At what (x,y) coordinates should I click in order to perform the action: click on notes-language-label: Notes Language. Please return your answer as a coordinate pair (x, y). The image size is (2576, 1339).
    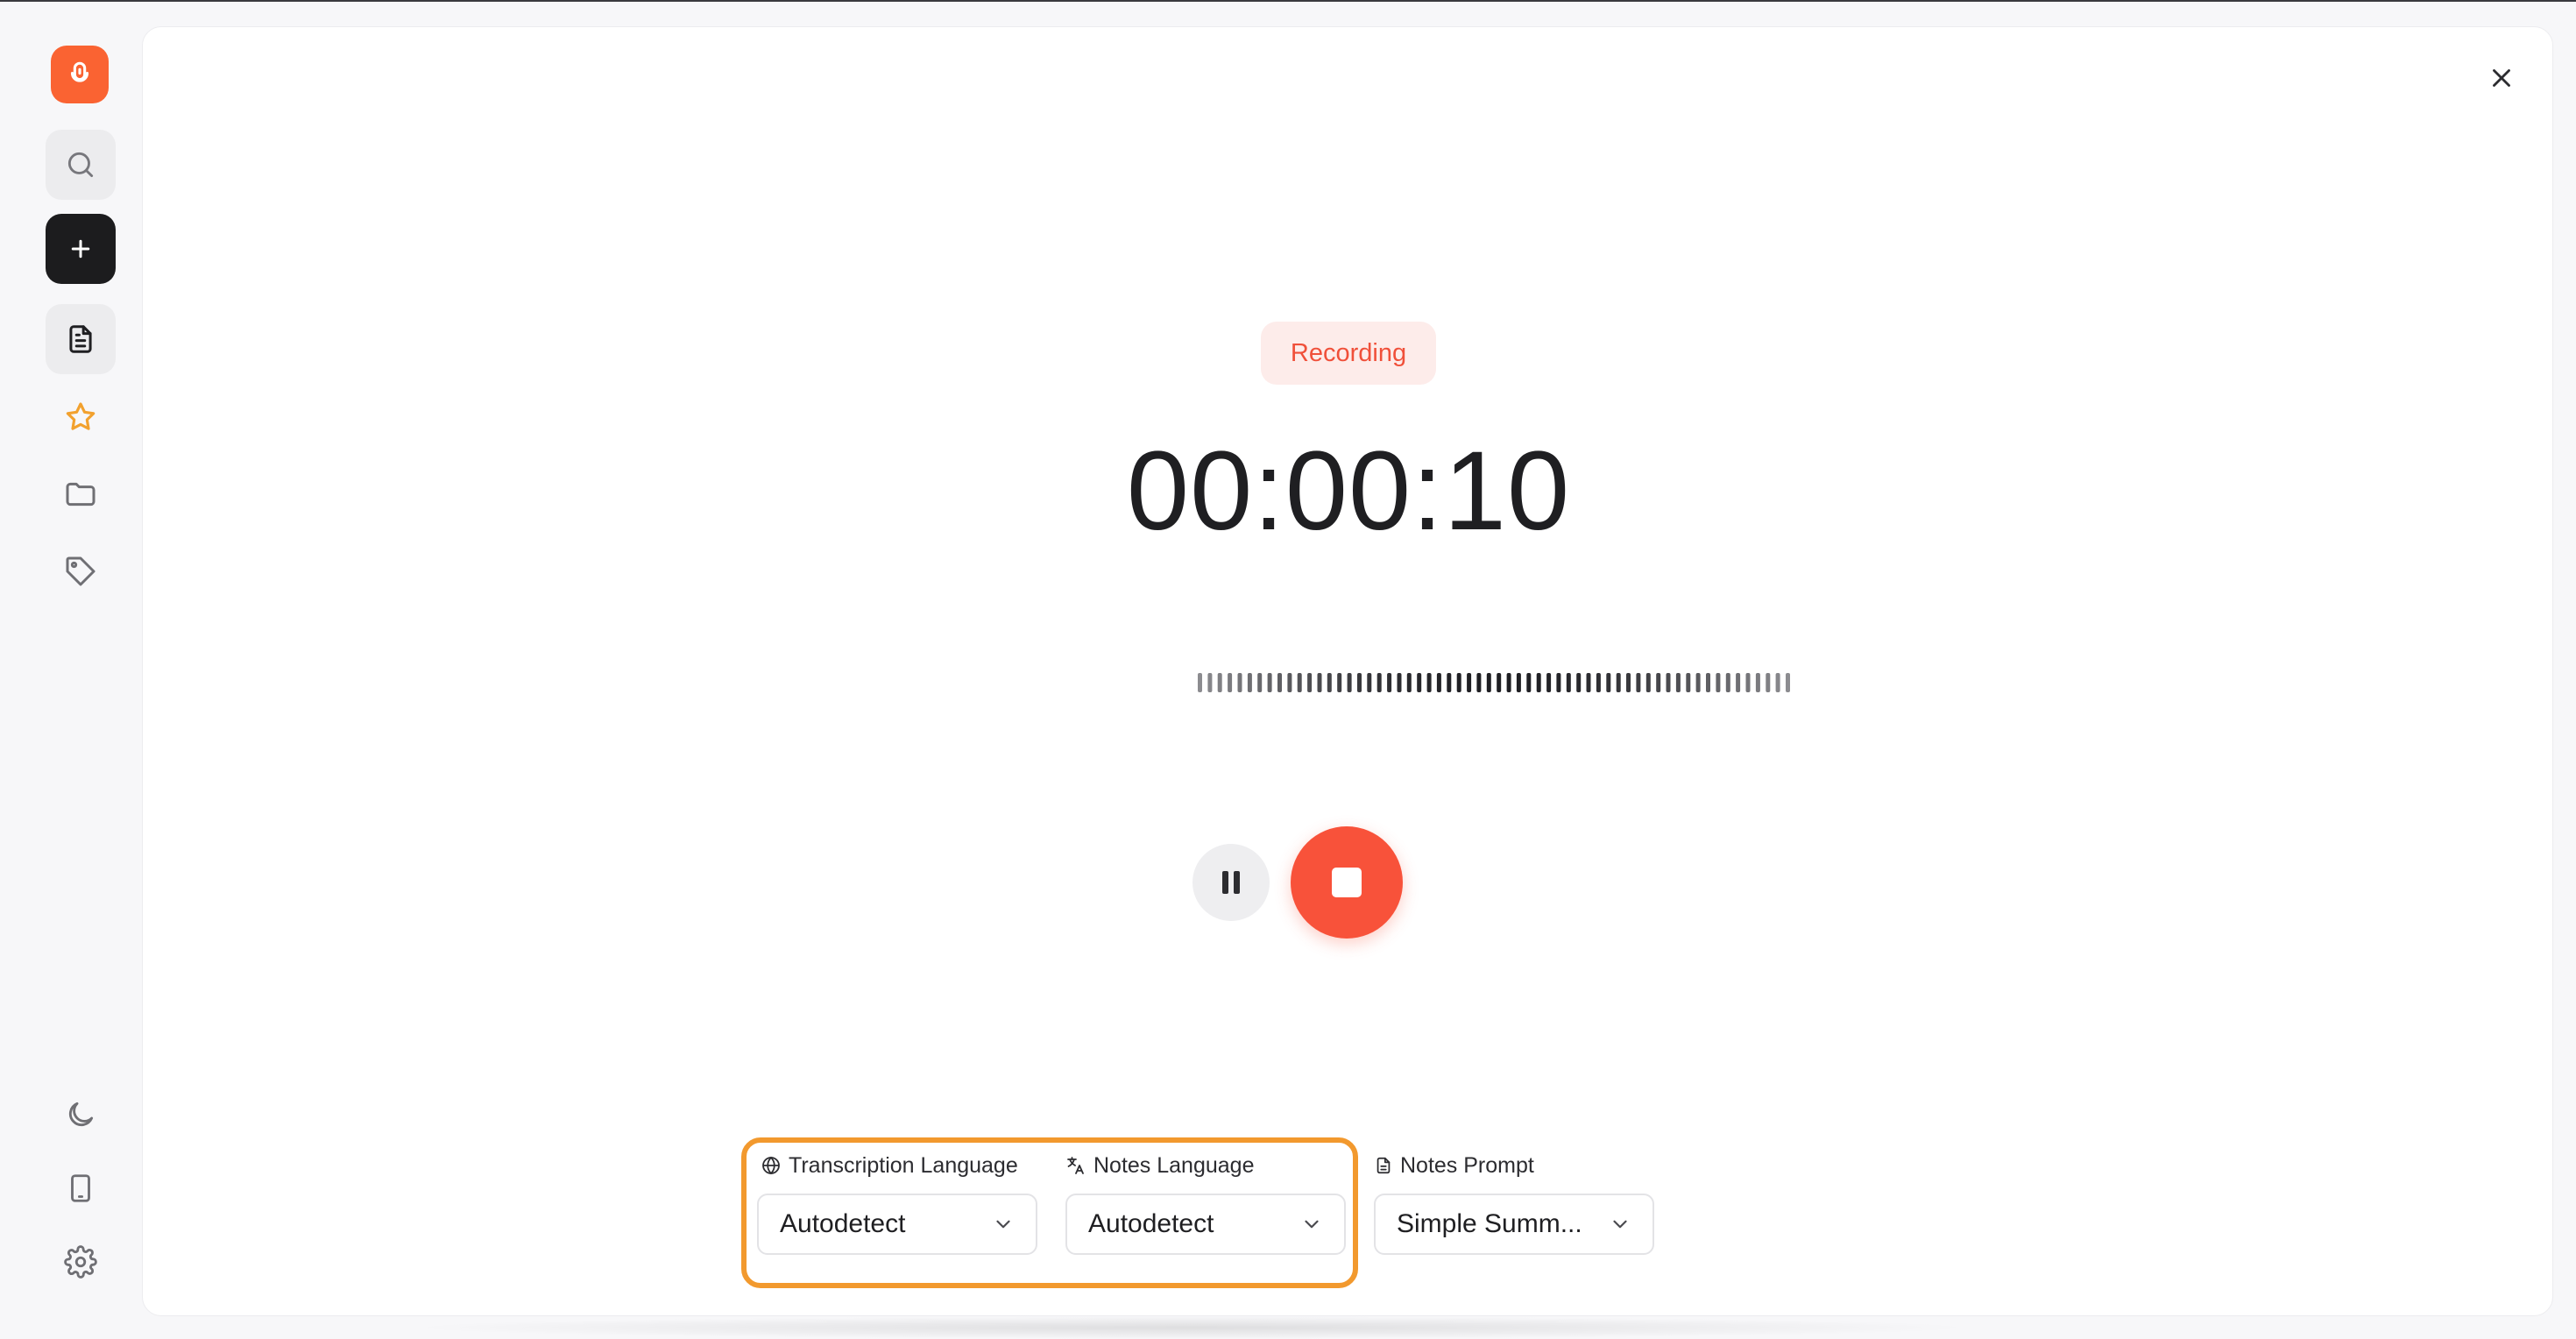
    Looking at the image, I should click on (1174, 1165).